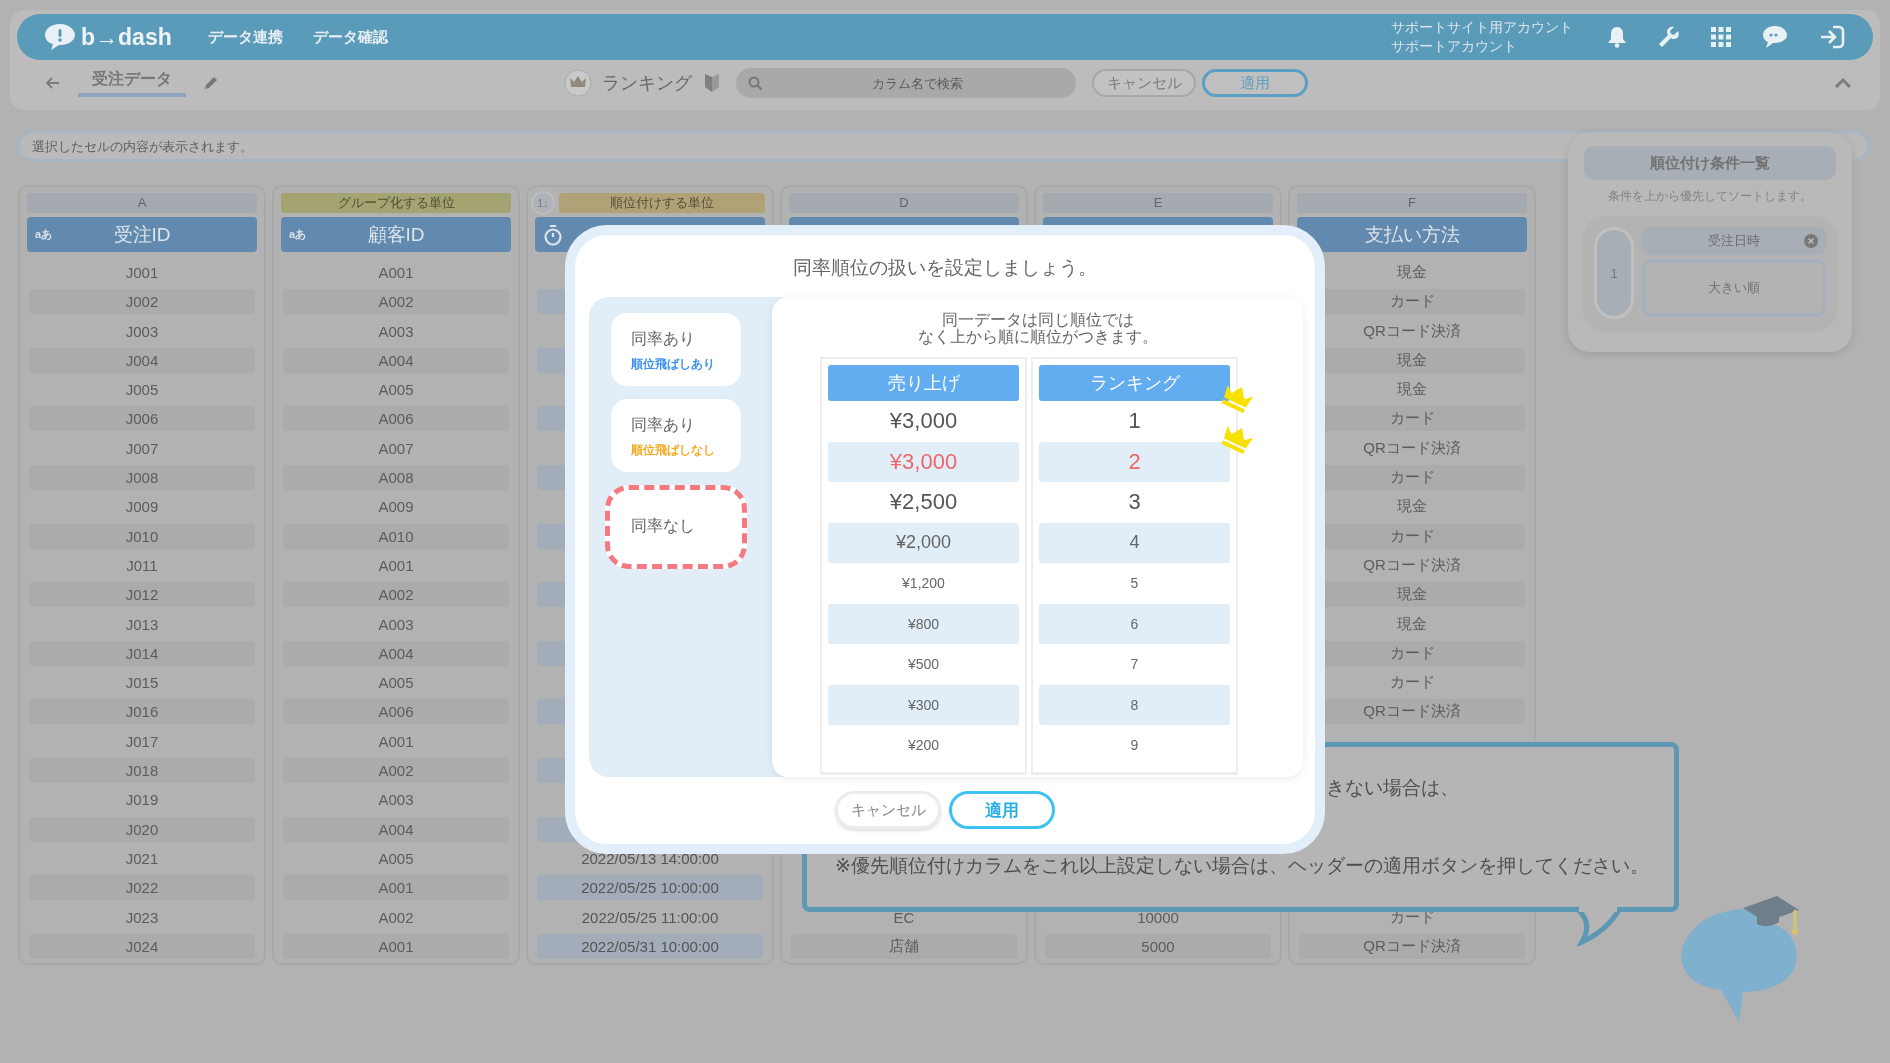 The height and width of the screenshot is (1063, 1890). What do you see at coordinates (923, 383) in the screenshot?
I see `table-header: 売り上げ` at bounding box center [923, 383].